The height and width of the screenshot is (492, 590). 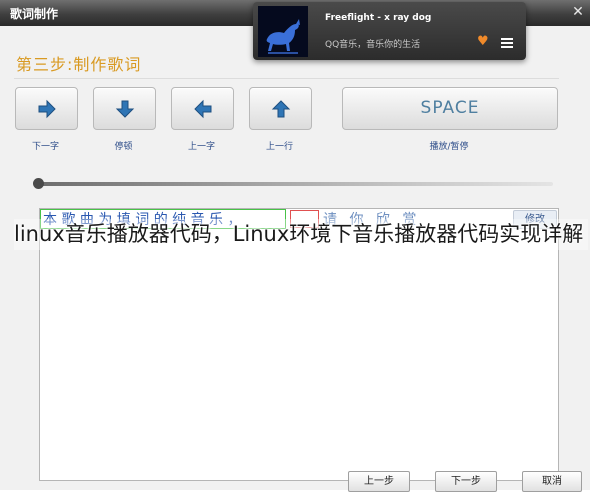 What do you see at coordinates (295, 184) in the screenshot?
I see `progress-track` at bounding box center [295, 184].